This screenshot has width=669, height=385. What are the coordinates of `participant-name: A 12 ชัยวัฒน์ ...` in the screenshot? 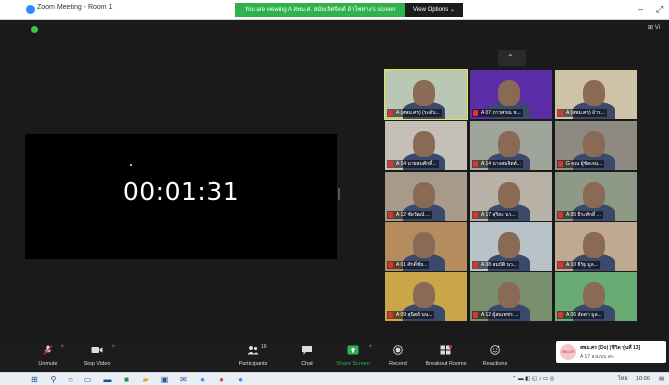 It's located at (410, 215).